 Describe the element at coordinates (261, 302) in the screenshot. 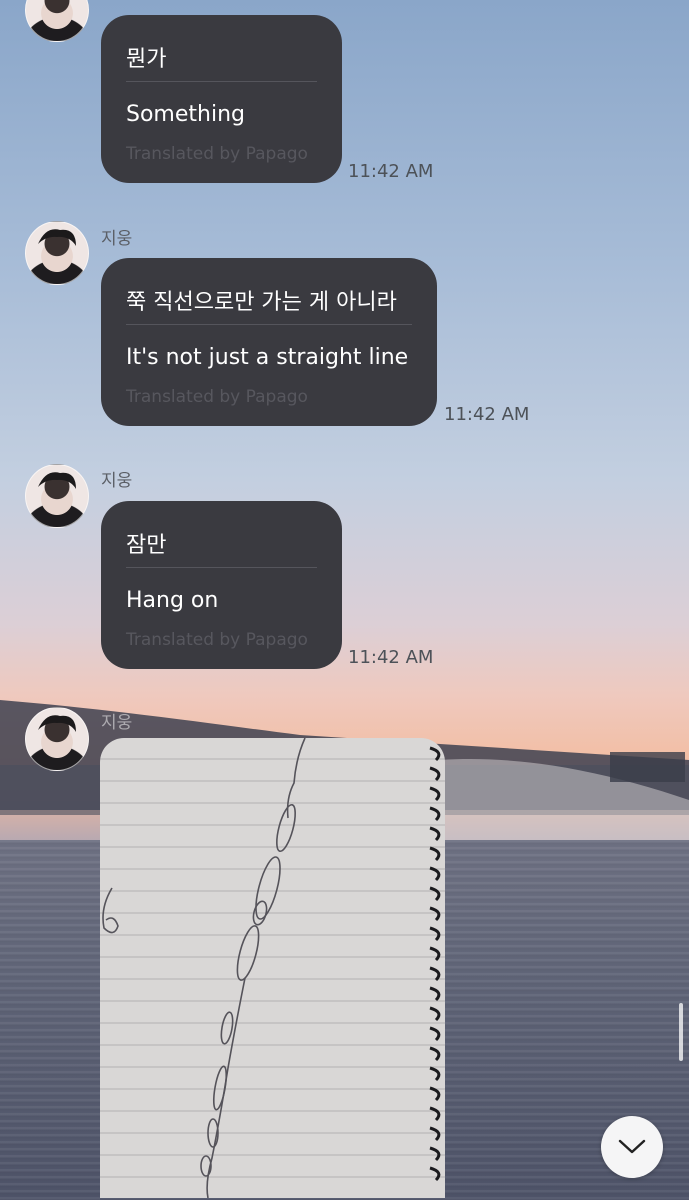

I see `original-text: 쭉 직선으로만 가는 게 아니라` at that location.